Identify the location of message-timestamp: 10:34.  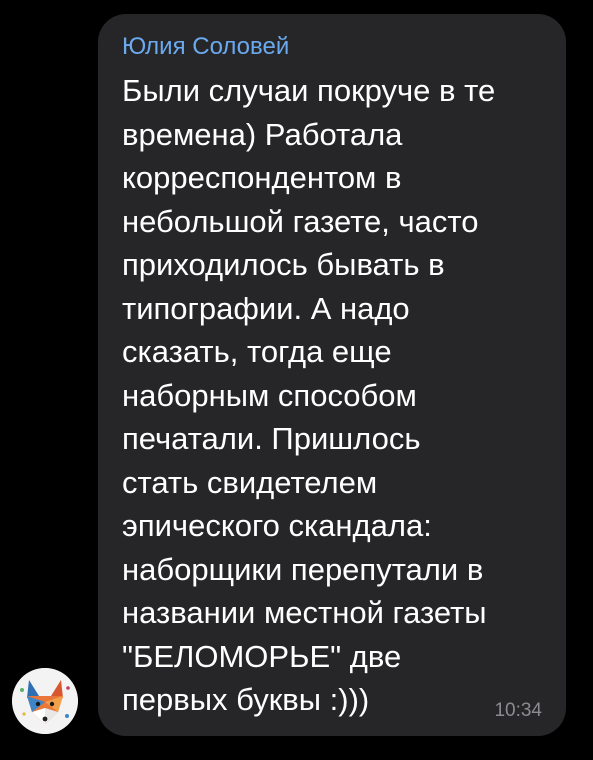
(518, 710).